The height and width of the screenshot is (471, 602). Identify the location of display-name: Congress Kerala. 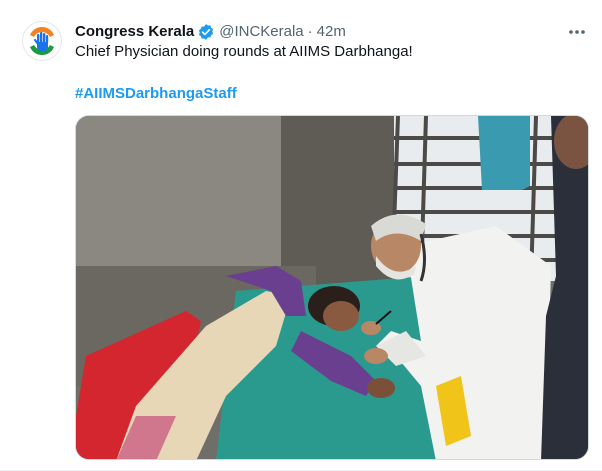
(134, 32).